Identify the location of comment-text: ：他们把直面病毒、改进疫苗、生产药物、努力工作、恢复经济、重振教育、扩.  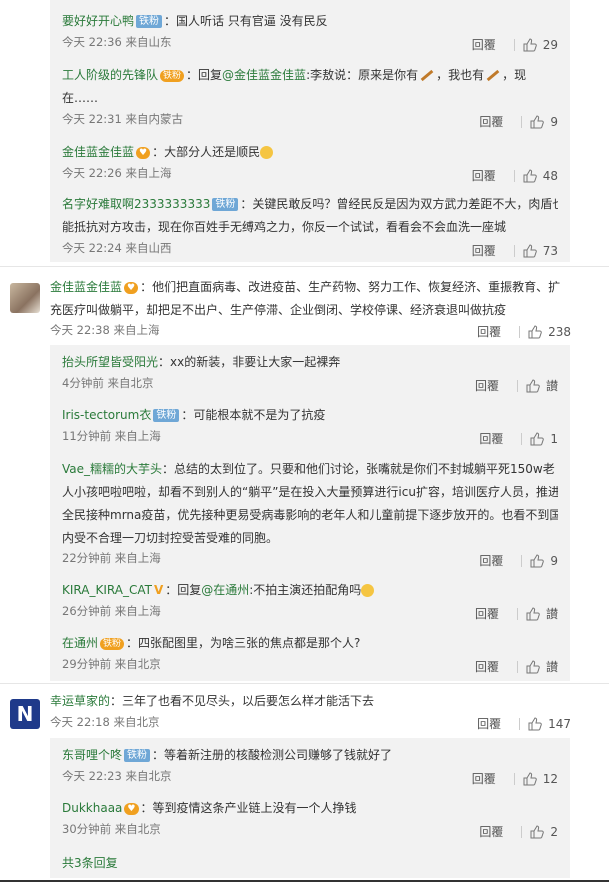
(350, 287).